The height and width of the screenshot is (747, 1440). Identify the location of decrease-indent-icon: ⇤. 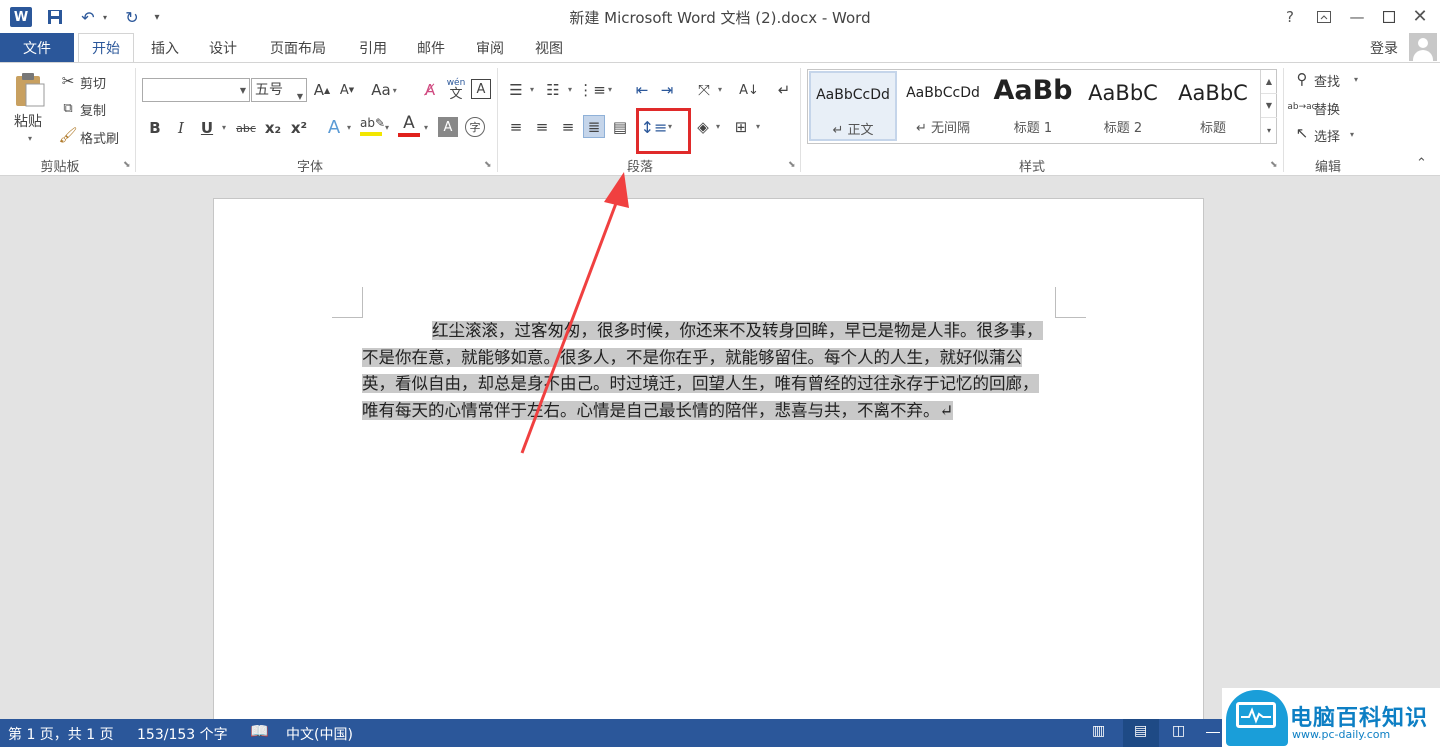
(642, 90).